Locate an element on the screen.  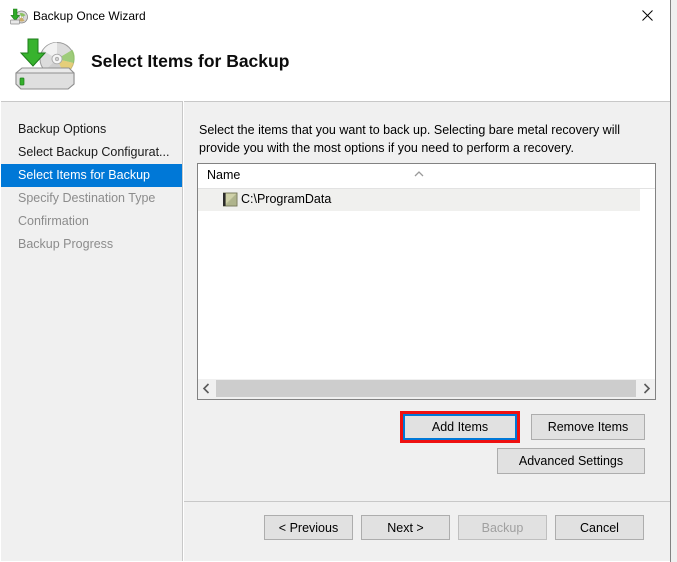
cancel-button: Cancel is located at coordinates (599, 527).